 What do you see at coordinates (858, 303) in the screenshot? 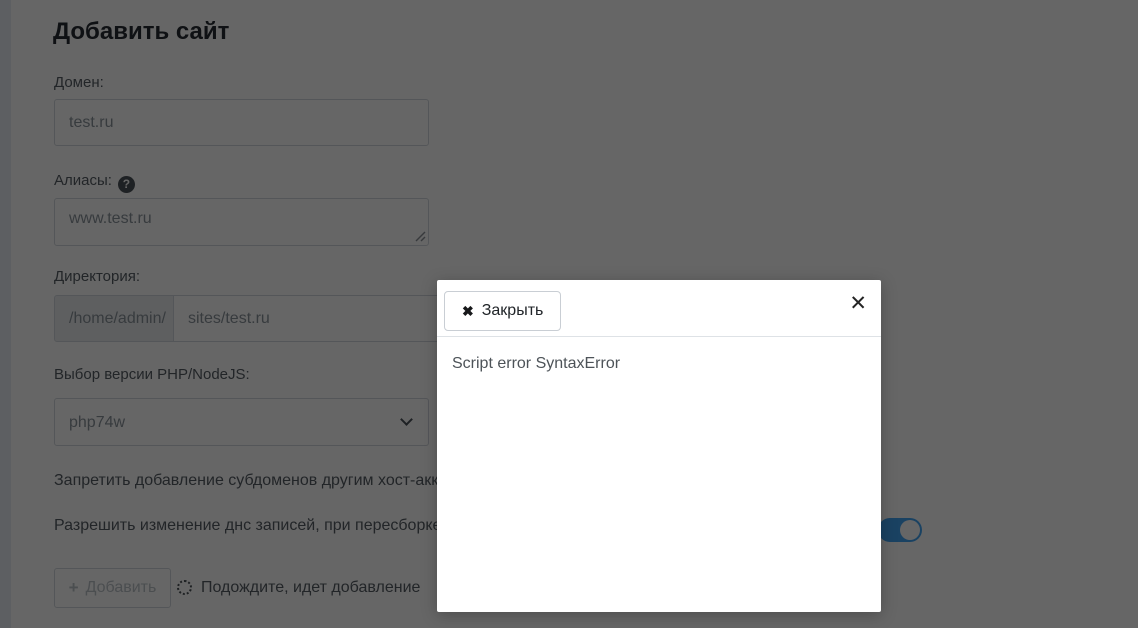
I see `corner-close-icon: ✕` at bounding box center [858, 303].